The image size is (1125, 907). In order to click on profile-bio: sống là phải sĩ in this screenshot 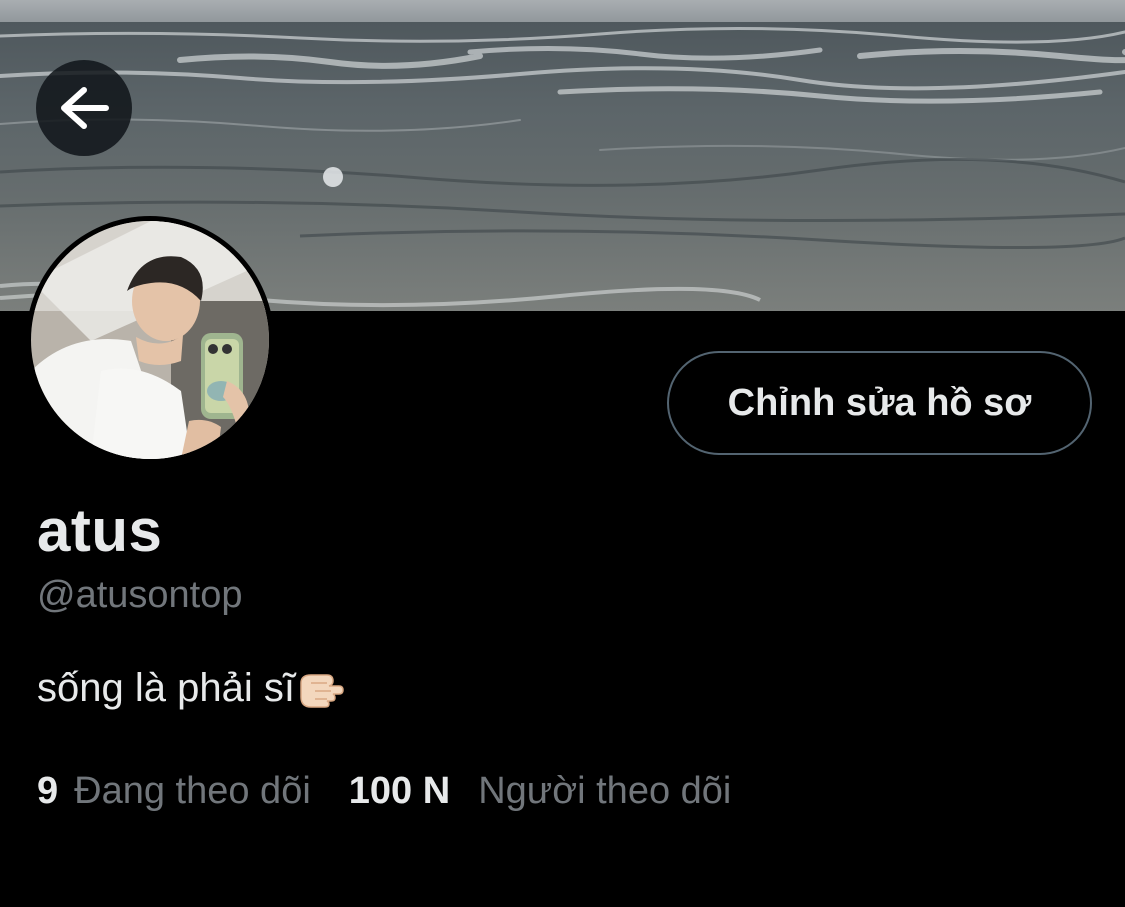, I will do `click(191, 688)`.